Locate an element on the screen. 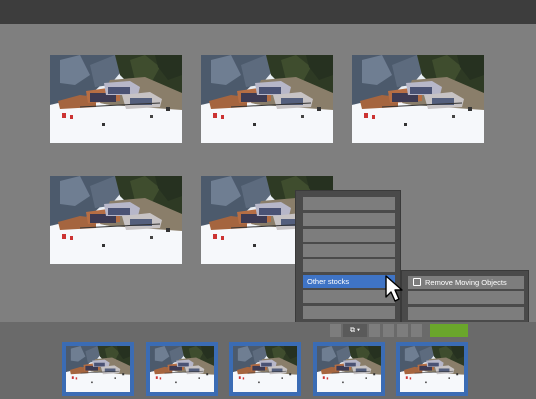 This screenshot has width=536, height=399. submenu: Remove Moving Objects is located at coordinates (465, 297).